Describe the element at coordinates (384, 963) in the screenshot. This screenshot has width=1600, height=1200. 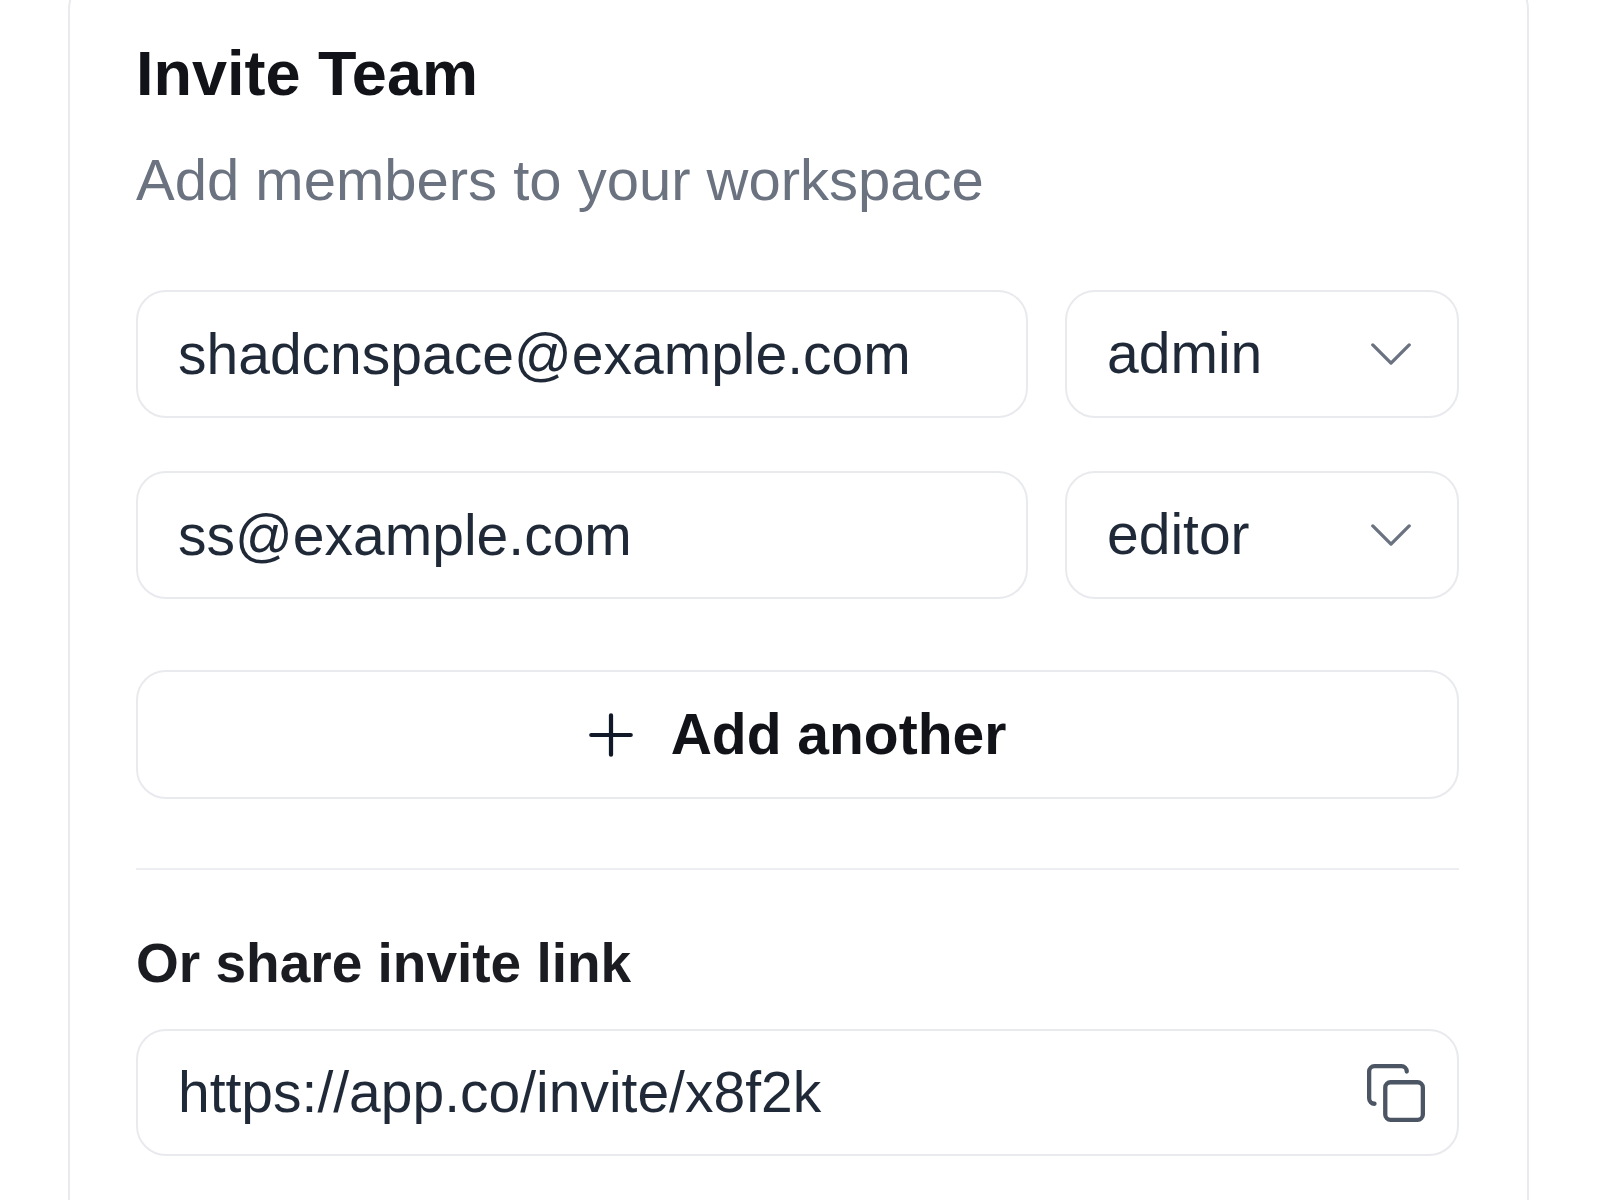
I see `section-heading: Or share invite link` at that location.